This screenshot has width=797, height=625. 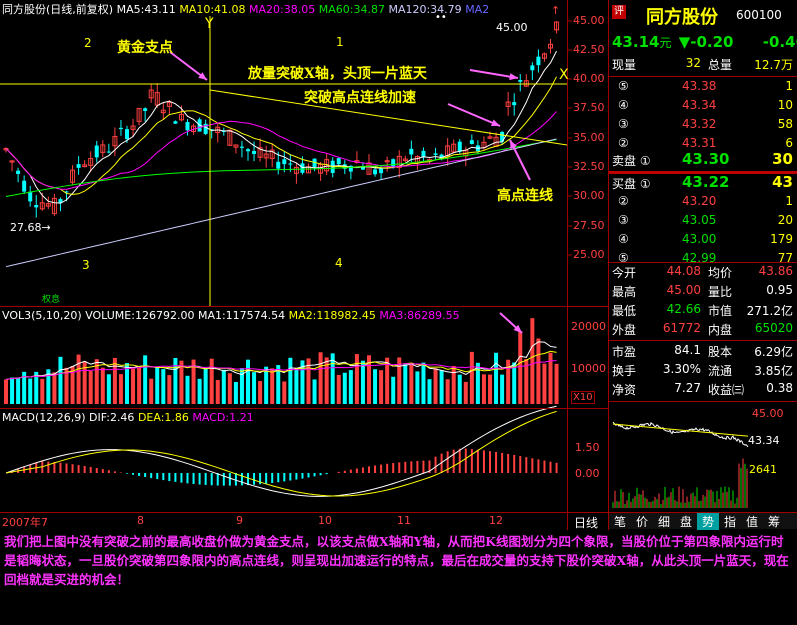 I want to click on ask-row: ⑤ 43.38 1, so click(x=705, y=86).